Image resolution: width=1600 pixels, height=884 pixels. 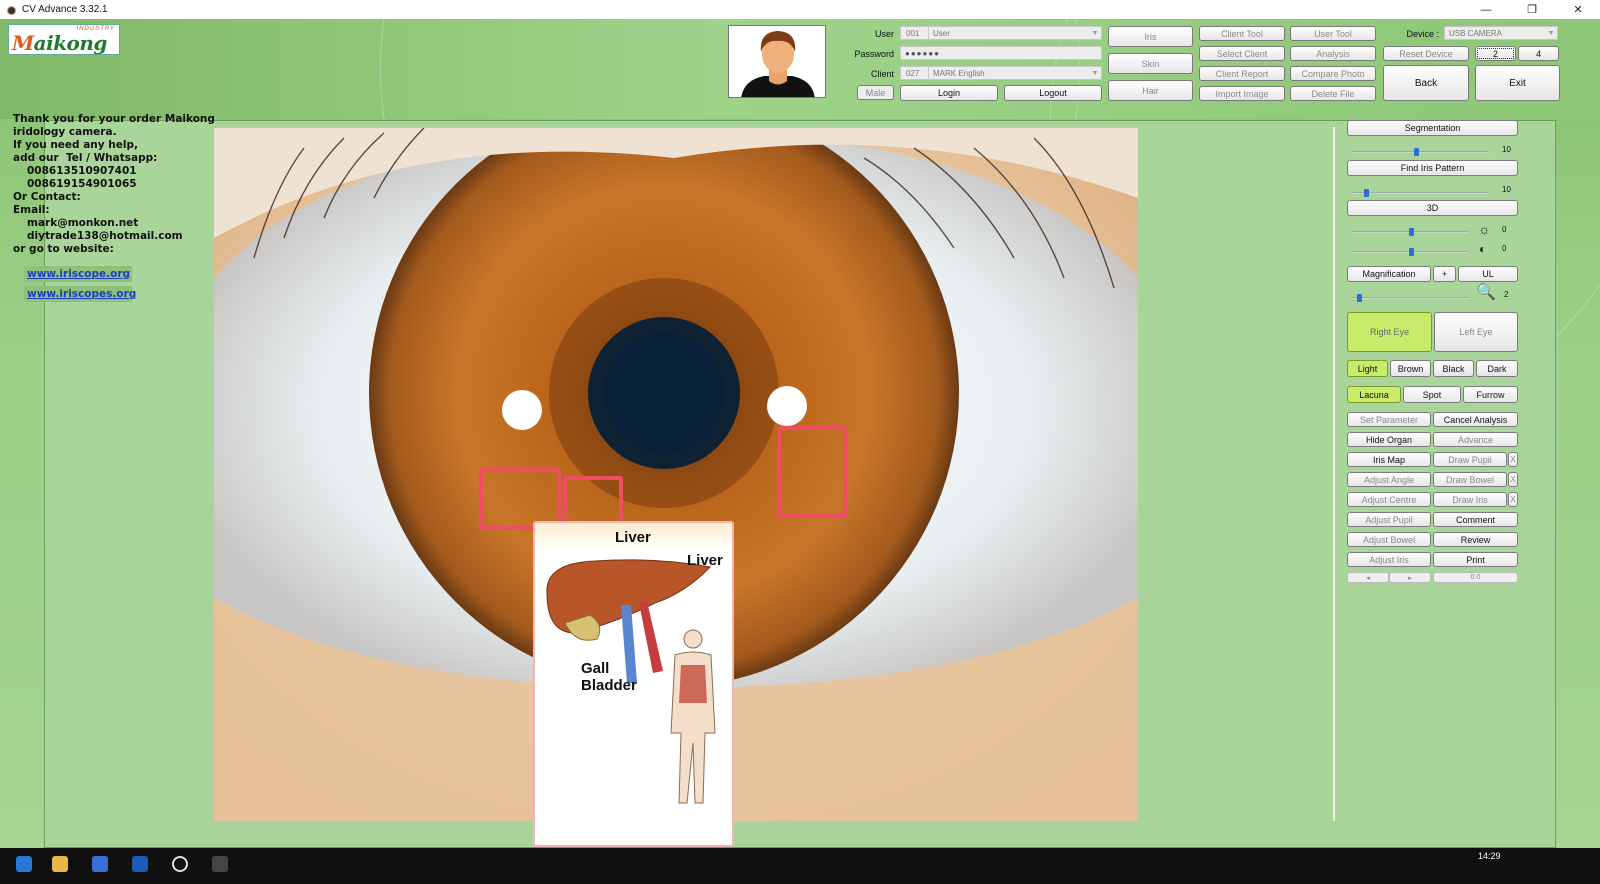 I want to click on right-eye-button: Right Eye, so click(x=1389, y=332).